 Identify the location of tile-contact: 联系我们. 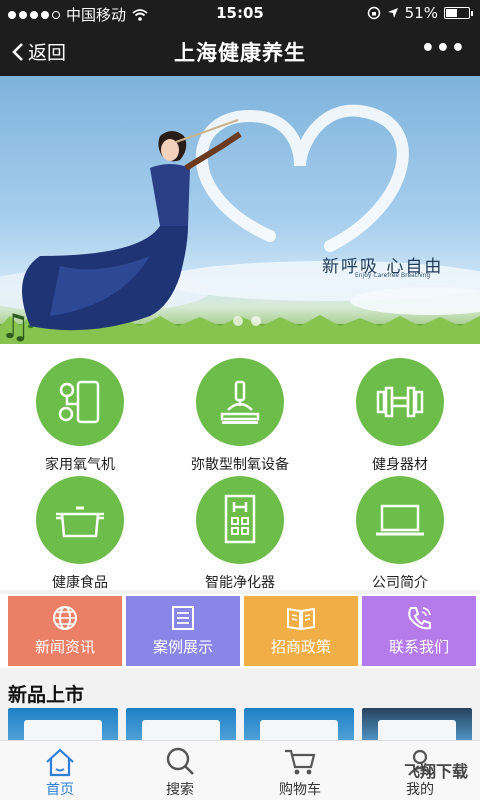
(419, 631).